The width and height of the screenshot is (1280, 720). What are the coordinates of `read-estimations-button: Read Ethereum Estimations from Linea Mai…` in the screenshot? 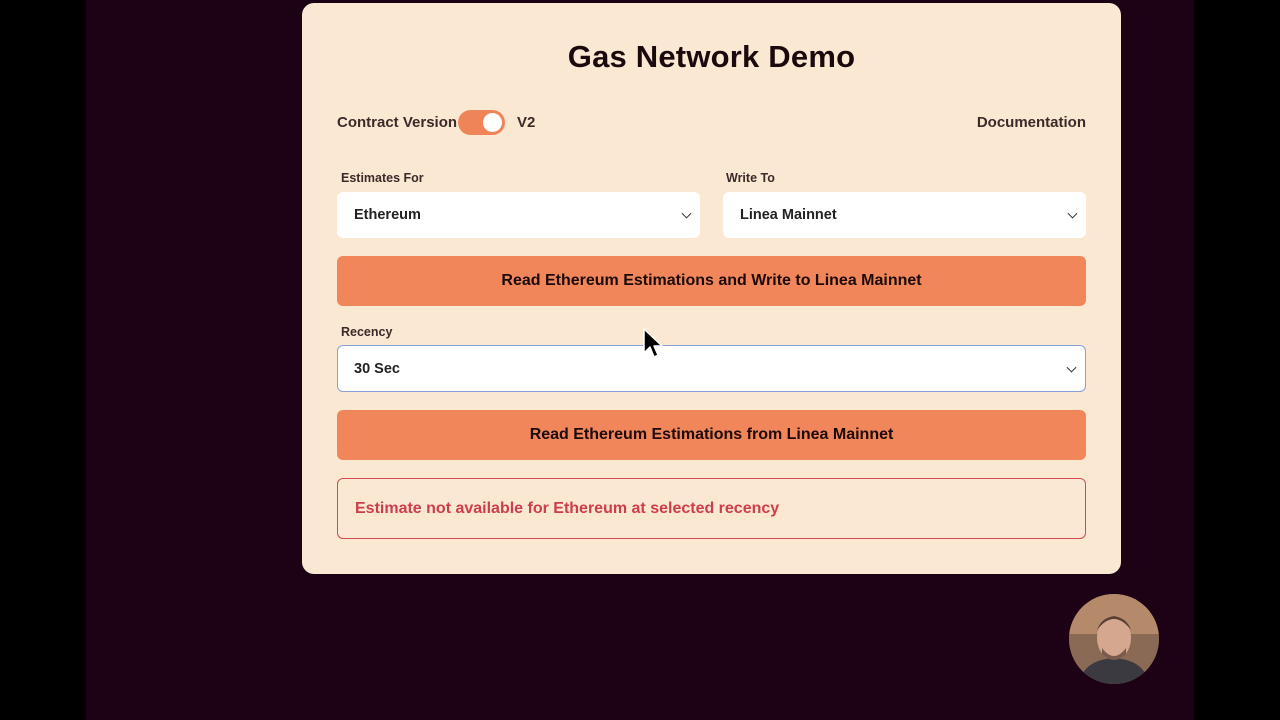 It's located at (711, 435).